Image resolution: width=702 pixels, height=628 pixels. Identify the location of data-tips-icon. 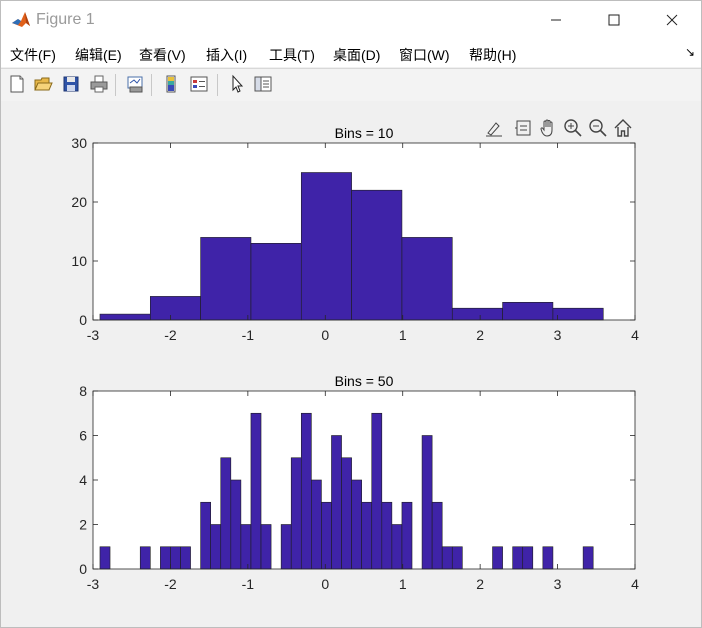
(523, 128).